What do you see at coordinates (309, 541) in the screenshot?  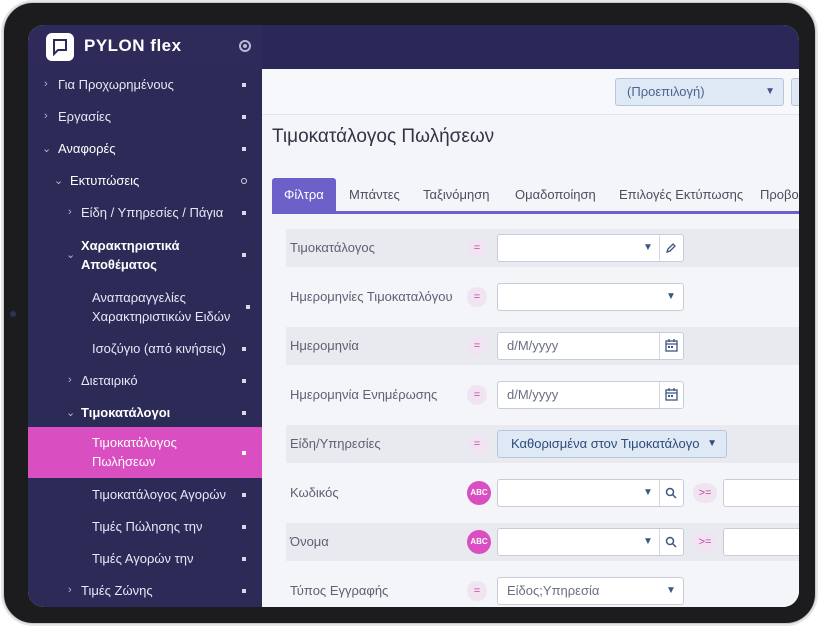 I see `filter-label: Όνομα` at bounding box center [309, 541].